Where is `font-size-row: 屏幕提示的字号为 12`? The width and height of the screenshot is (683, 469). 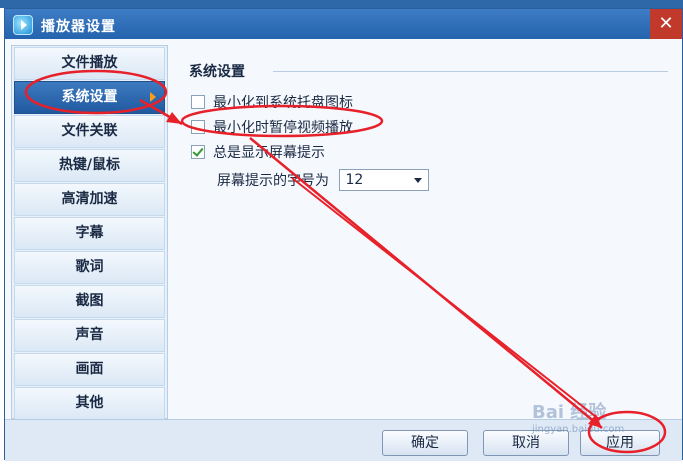
font-size-row: 屏幕提示的字号为 12 is located at coordinates (323, 180).